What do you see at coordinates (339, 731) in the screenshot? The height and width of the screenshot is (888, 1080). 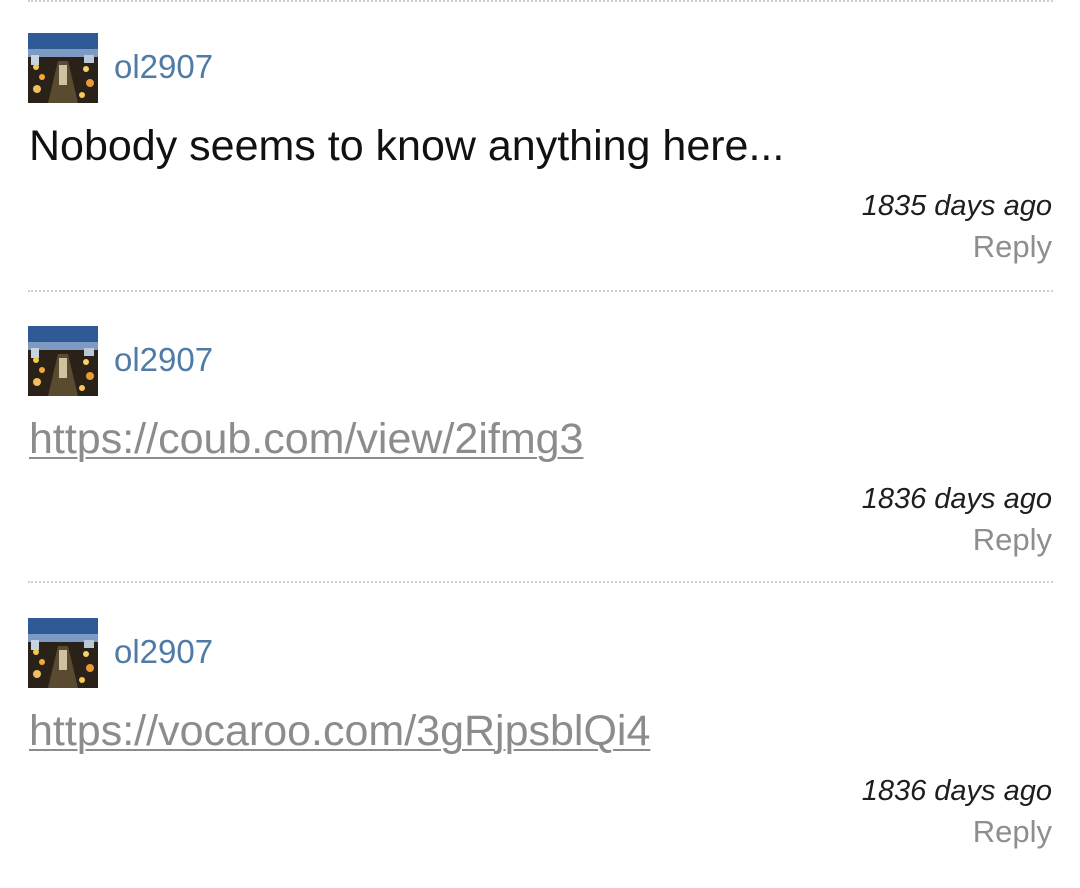 I see `comment-link: https://vocaroo.com/3gRjpsblQi4` at bounding box center [339, 731].